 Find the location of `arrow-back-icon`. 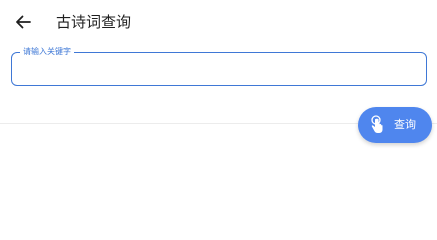

arrow-back-icon is located at coordinates (23, 22).